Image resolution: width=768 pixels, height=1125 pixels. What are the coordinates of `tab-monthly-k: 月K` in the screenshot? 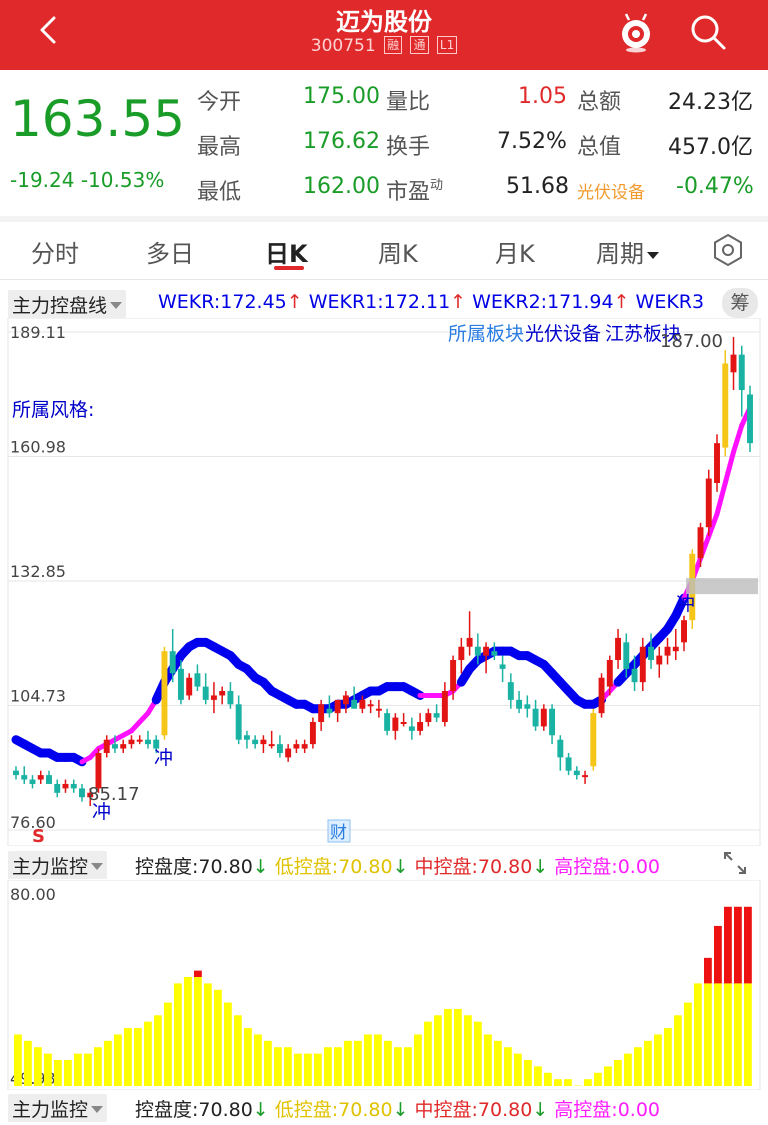 It's located at (515, 251).